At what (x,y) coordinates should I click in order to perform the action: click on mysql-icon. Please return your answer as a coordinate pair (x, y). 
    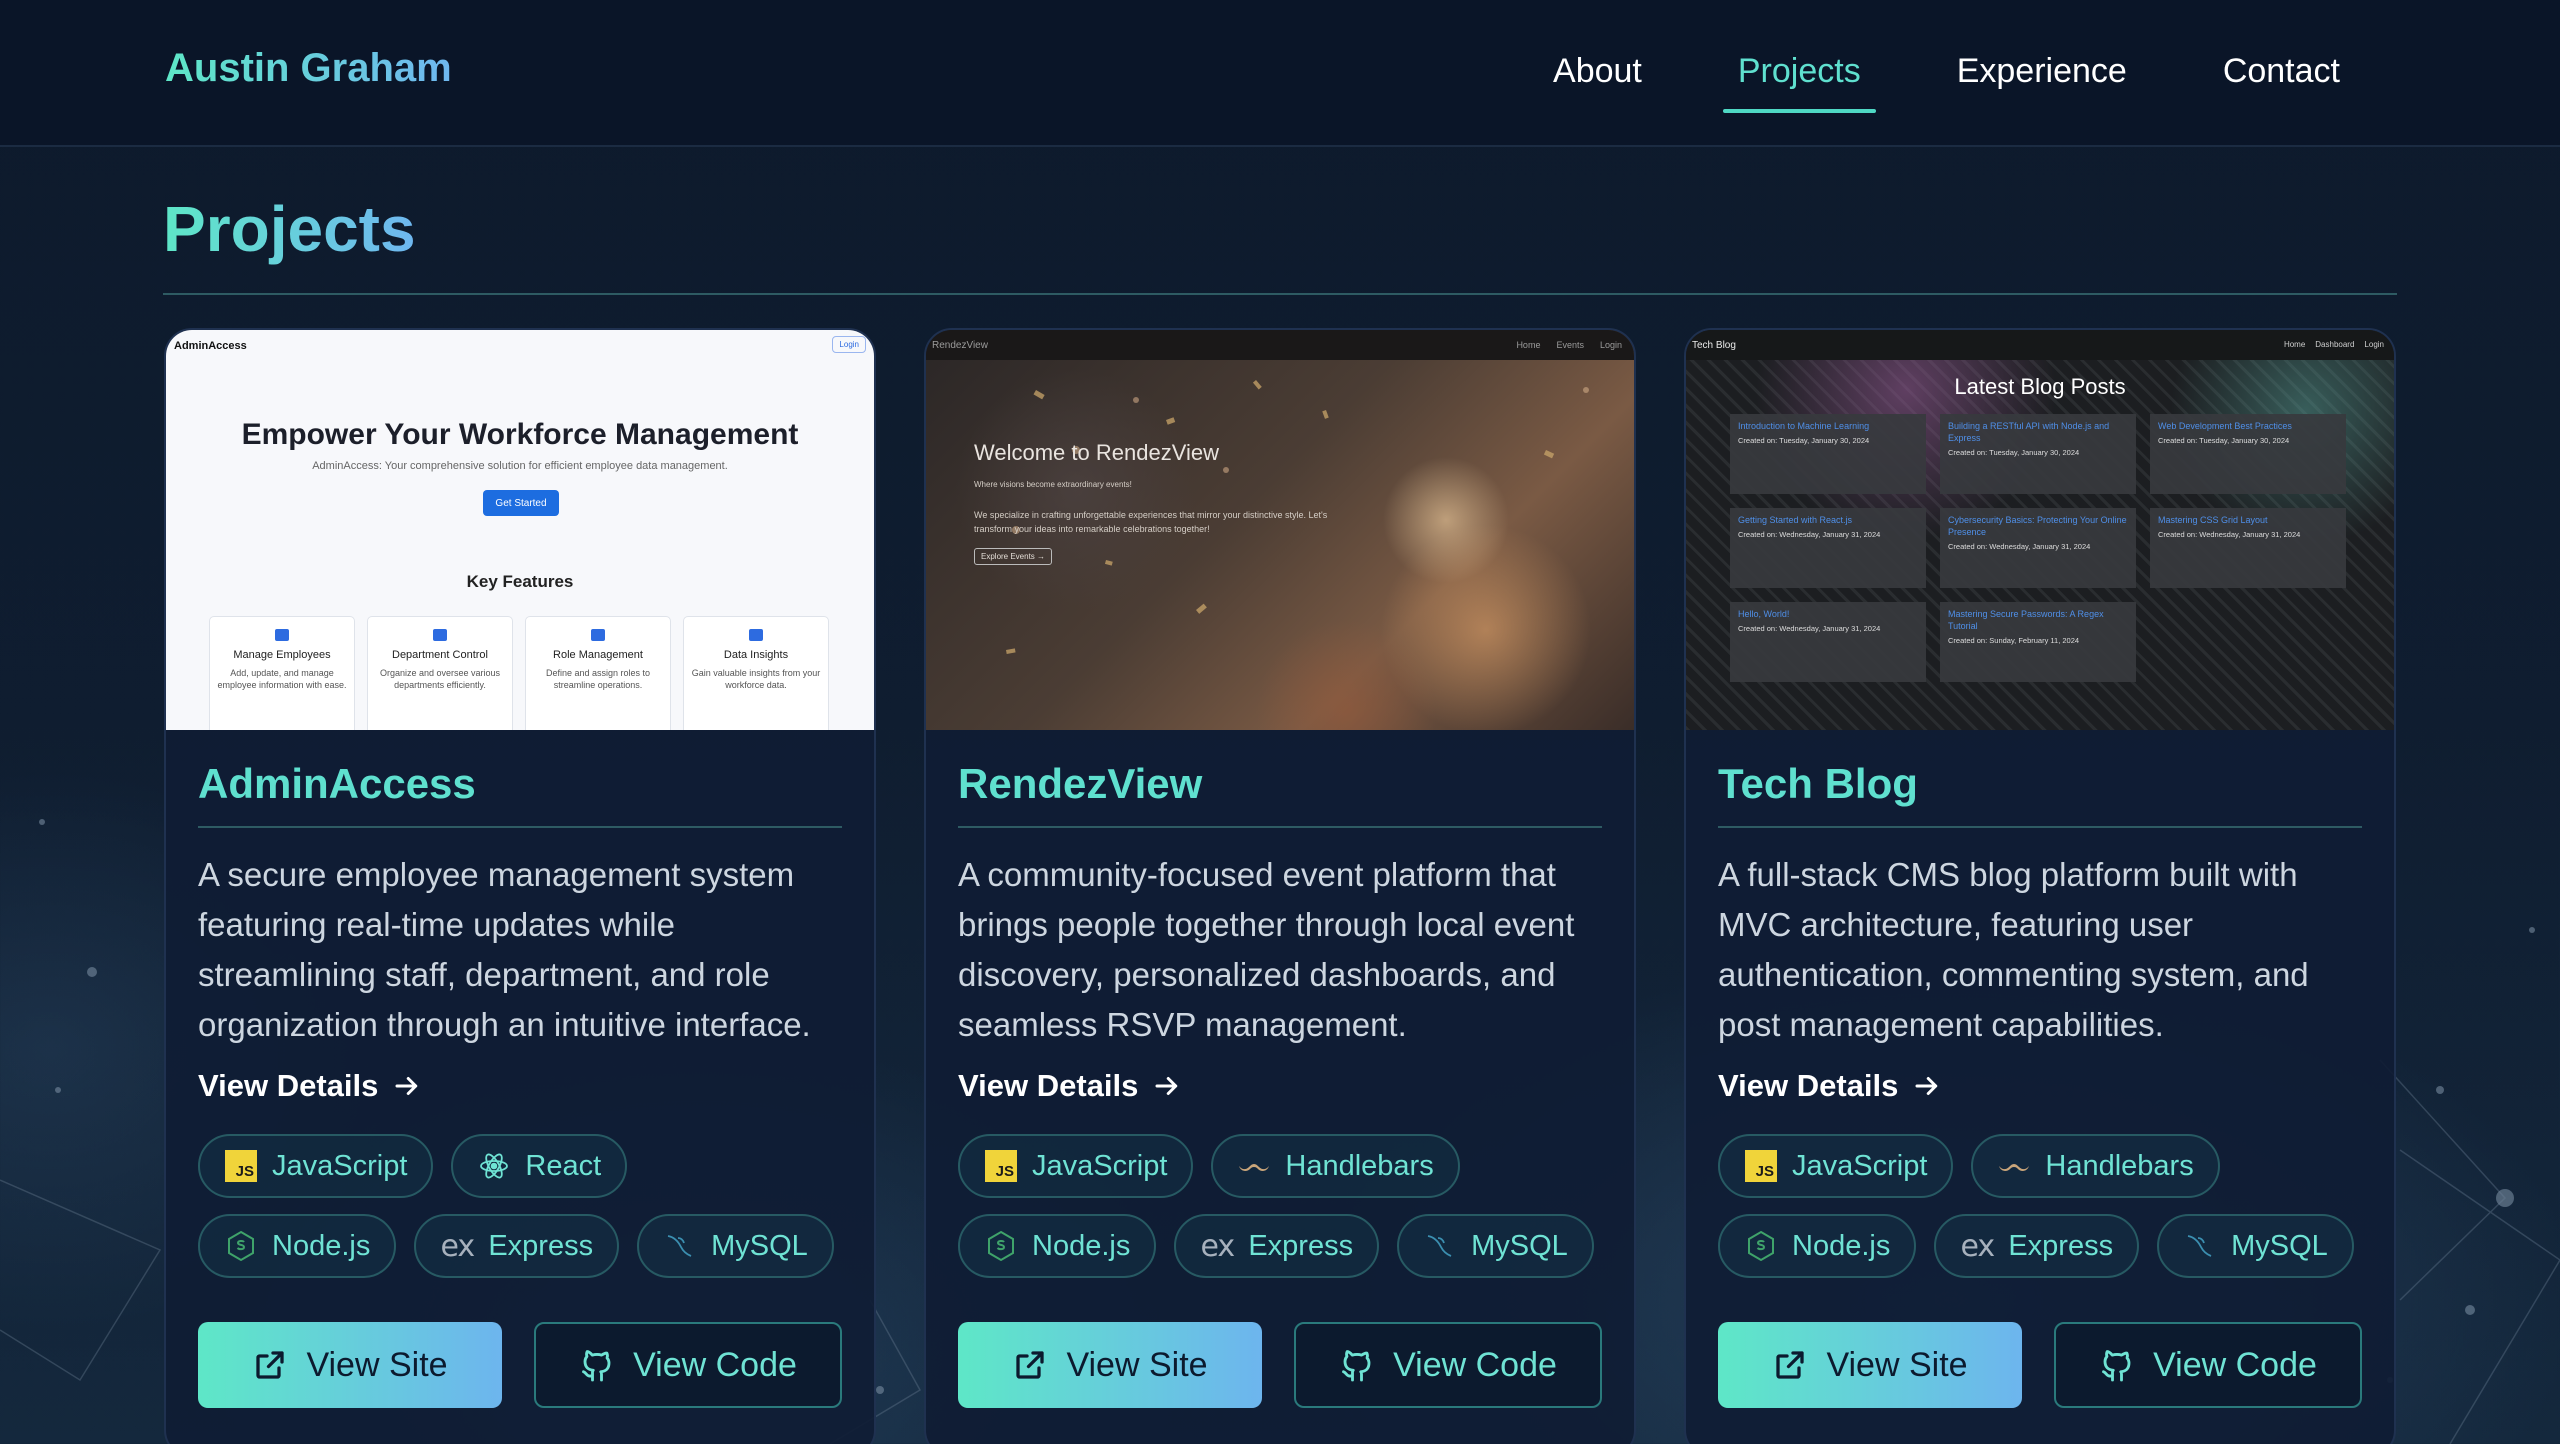
    Looking at the image, I should click on (2200, 1246).